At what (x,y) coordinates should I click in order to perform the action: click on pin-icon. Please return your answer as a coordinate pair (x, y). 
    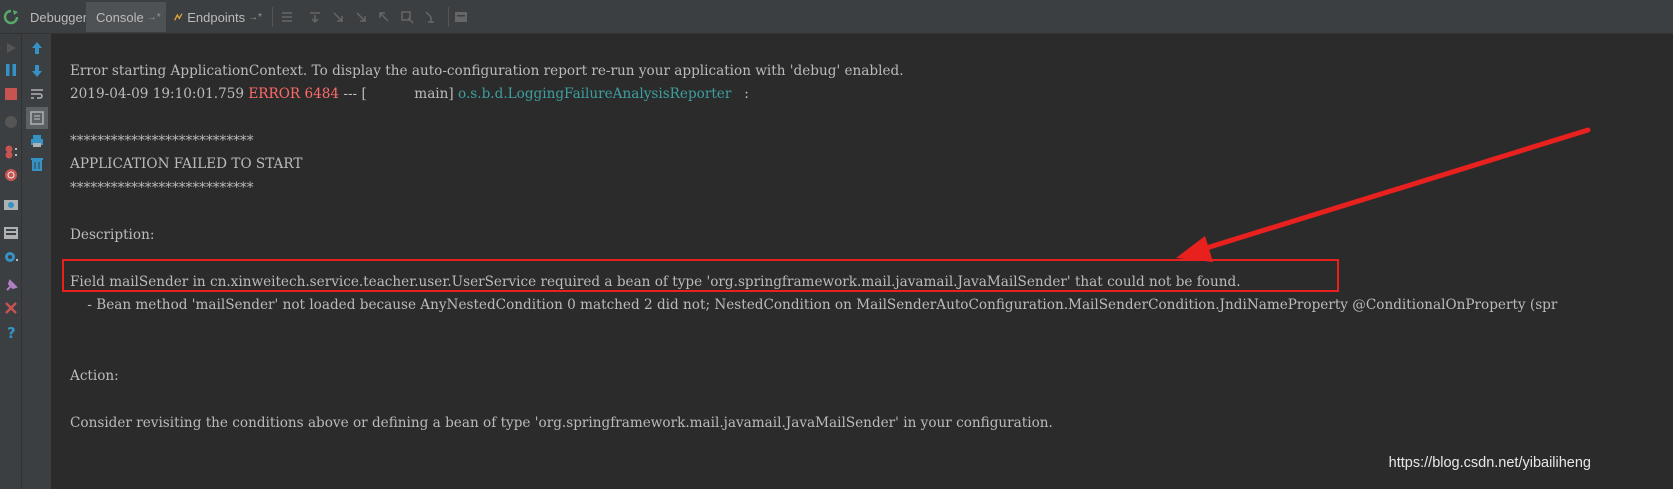
    Looking at the image, I should click on (11, 286).